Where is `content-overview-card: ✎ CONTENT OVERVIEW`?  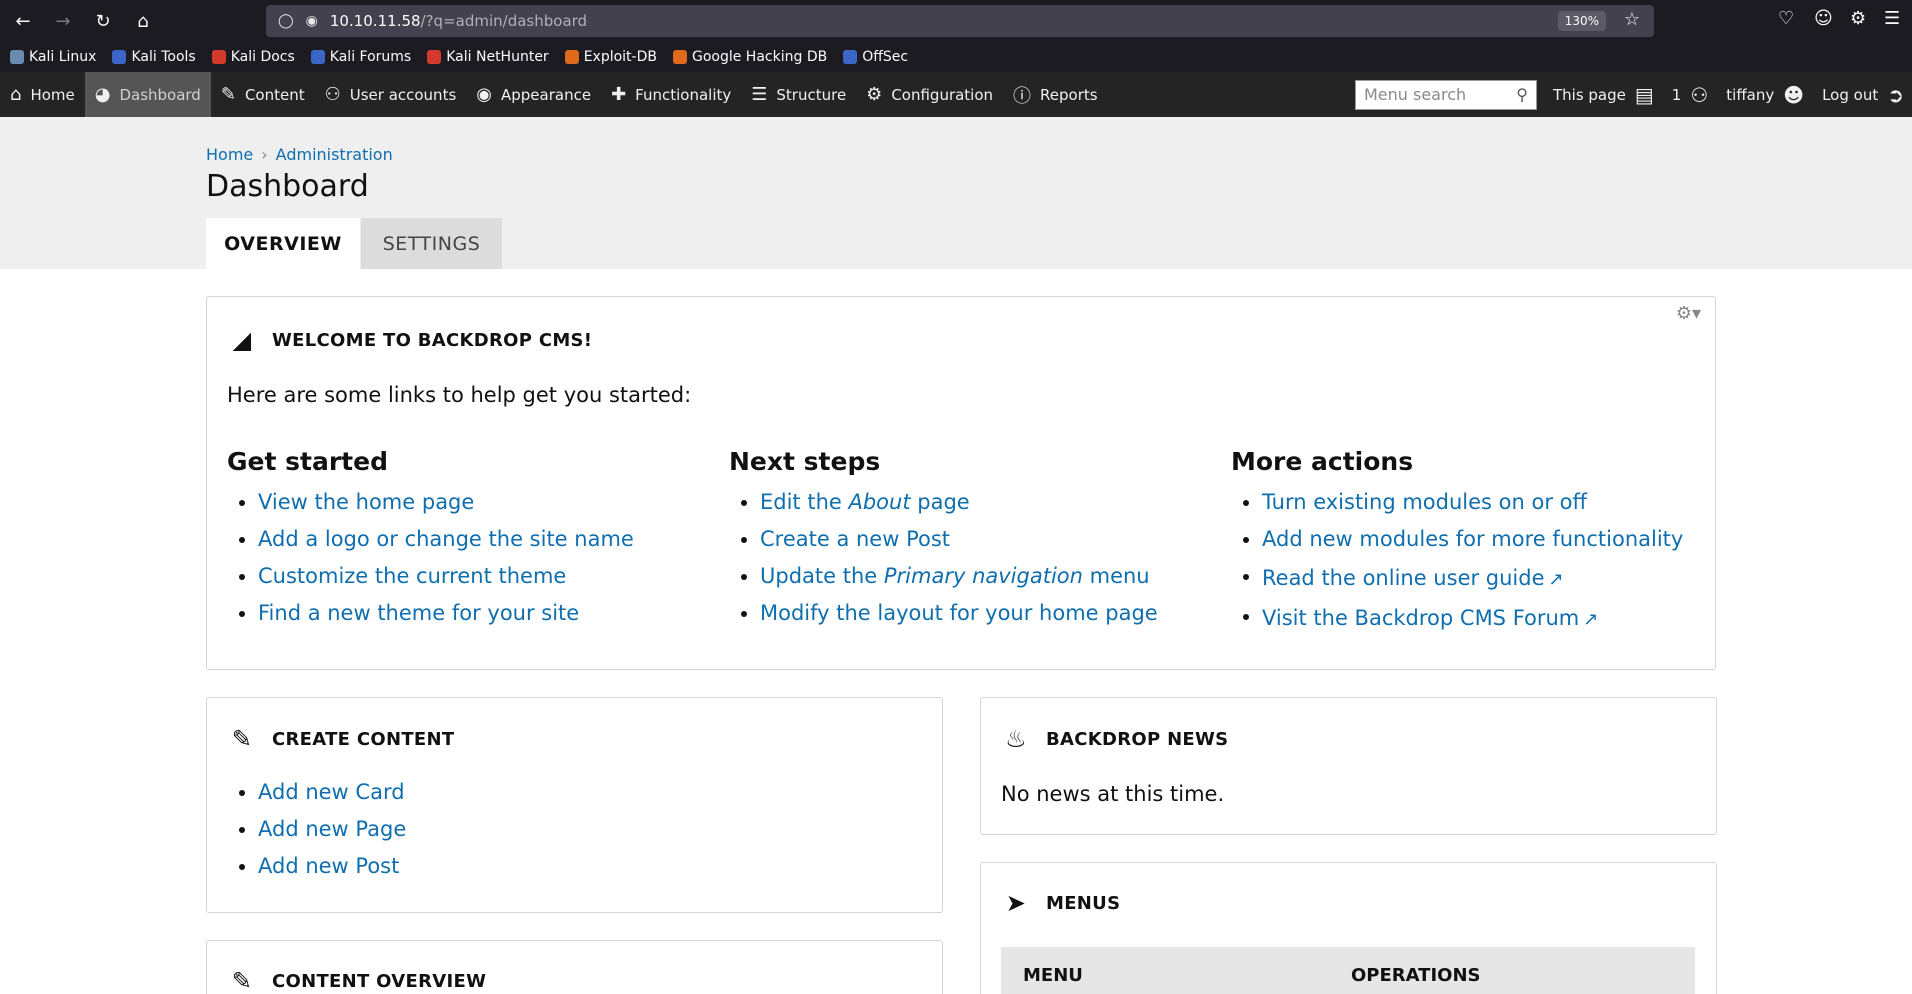 content-overview-card: ✎ CONTENT OVERVIEW is located at coordinates (574, 967).